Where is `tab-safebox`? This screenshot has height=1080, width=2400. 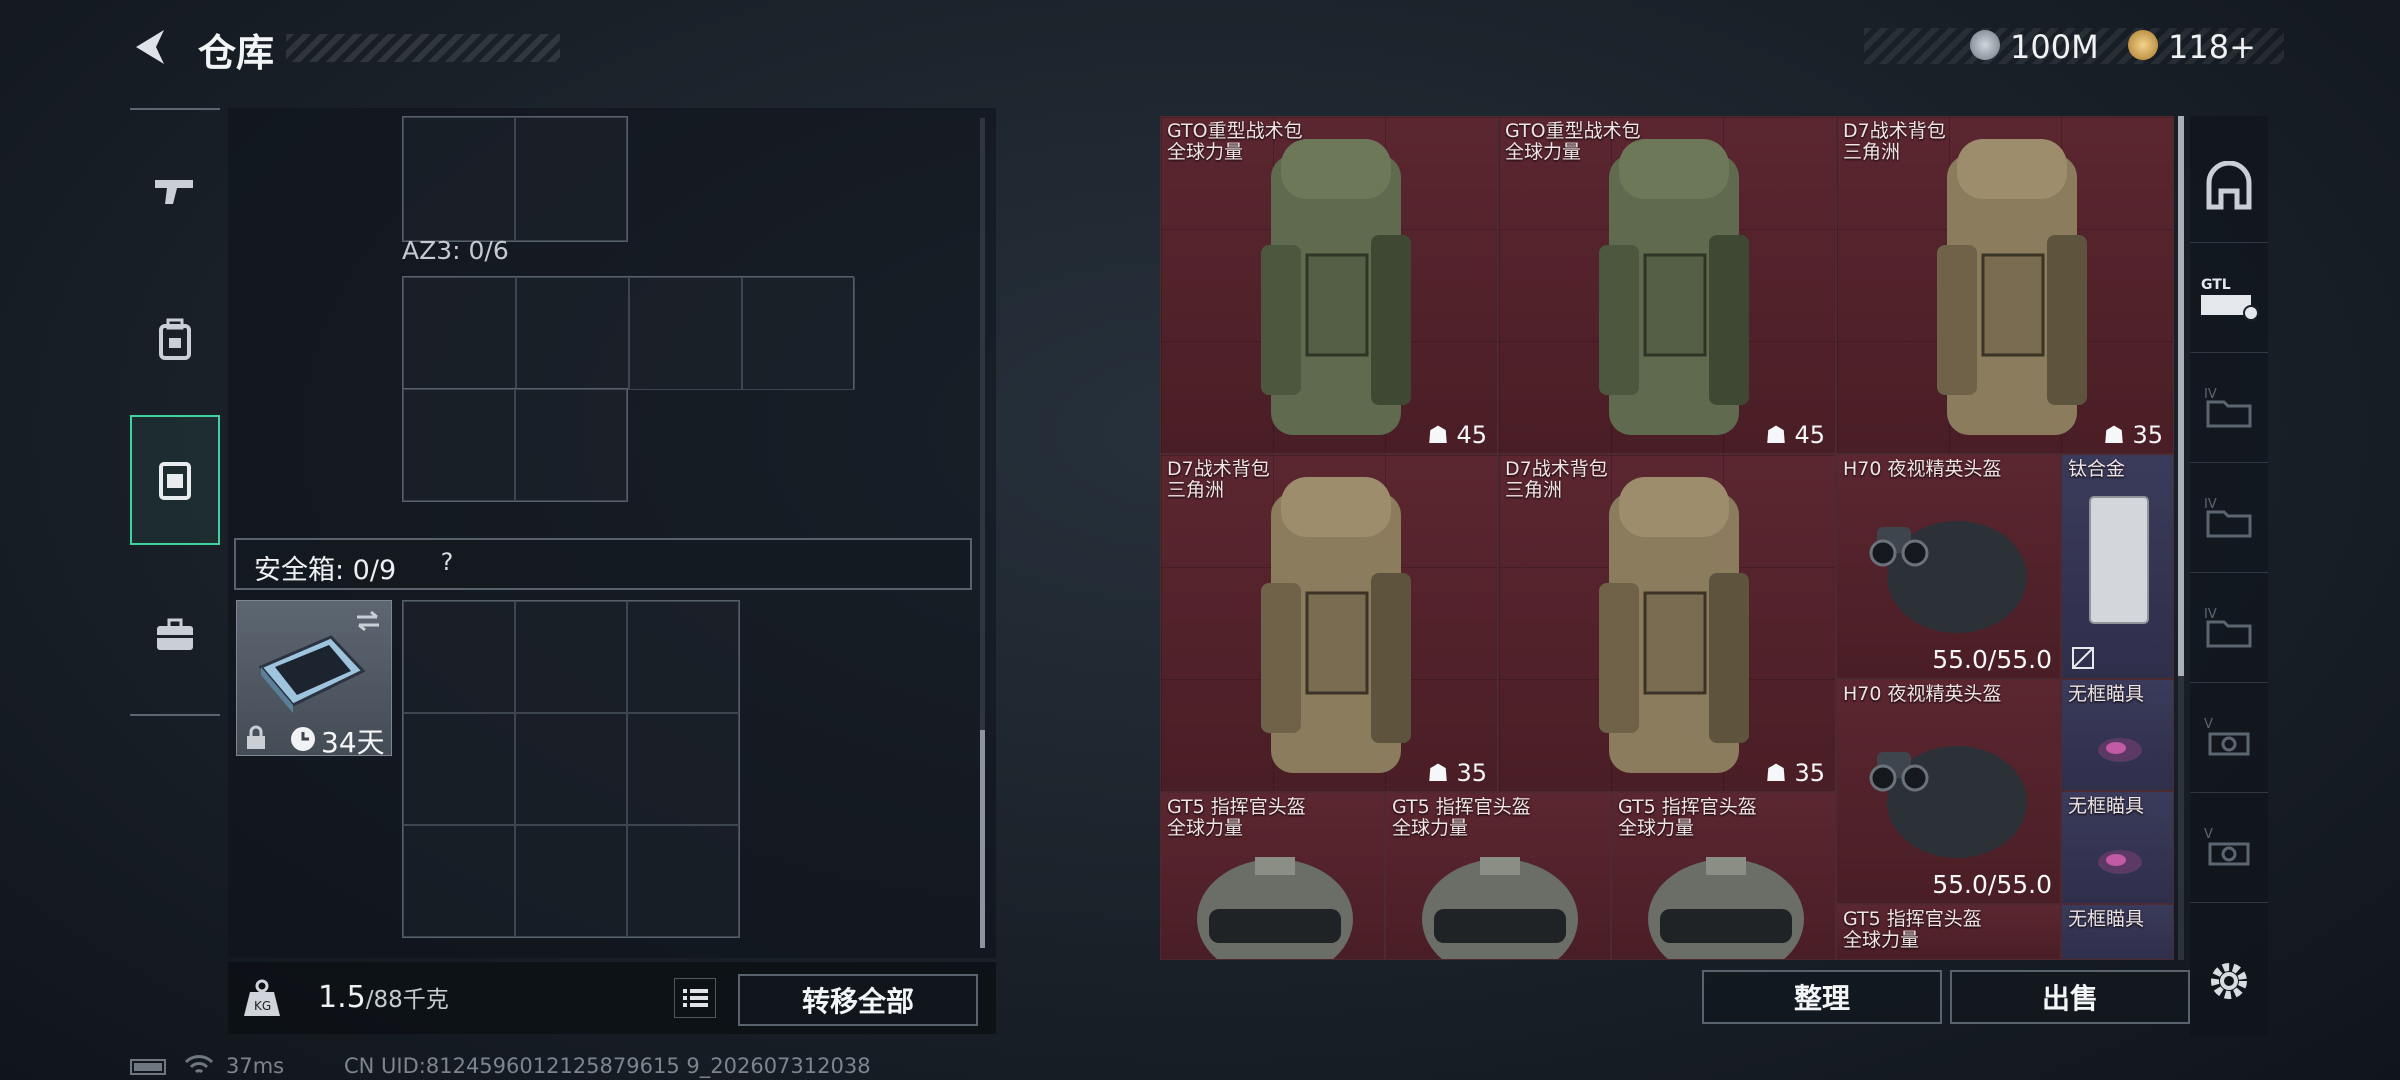
tab-safebox is located at coordinates (175, 635).